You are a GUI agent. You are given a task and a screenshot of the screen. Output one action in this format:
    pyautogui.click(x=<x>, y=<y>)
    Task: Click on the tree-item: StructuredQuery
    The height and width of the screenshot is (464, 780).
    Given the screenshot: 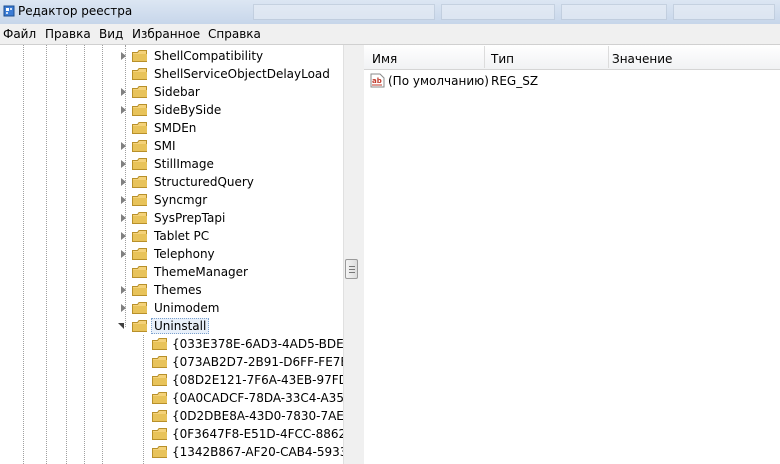 What is the action you would take?
    pyautogui.click(x=171, y=182)
    